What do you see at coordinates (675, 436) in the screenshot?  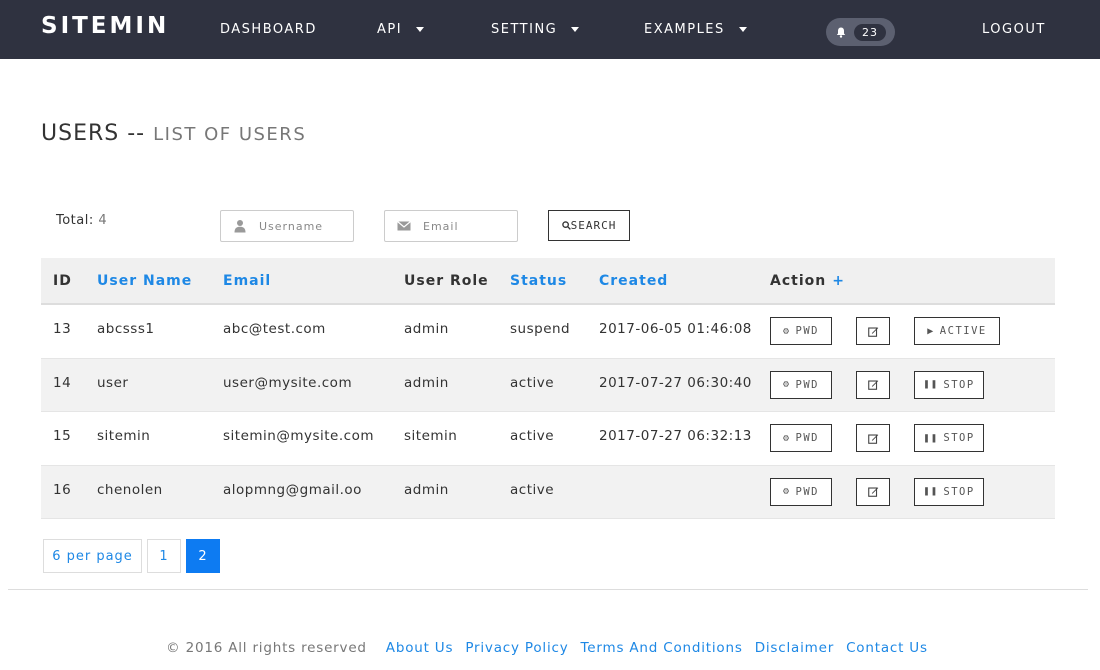 I see `cell-created: 2017-07-27 06:32:13` at bounding box center [675, 436].